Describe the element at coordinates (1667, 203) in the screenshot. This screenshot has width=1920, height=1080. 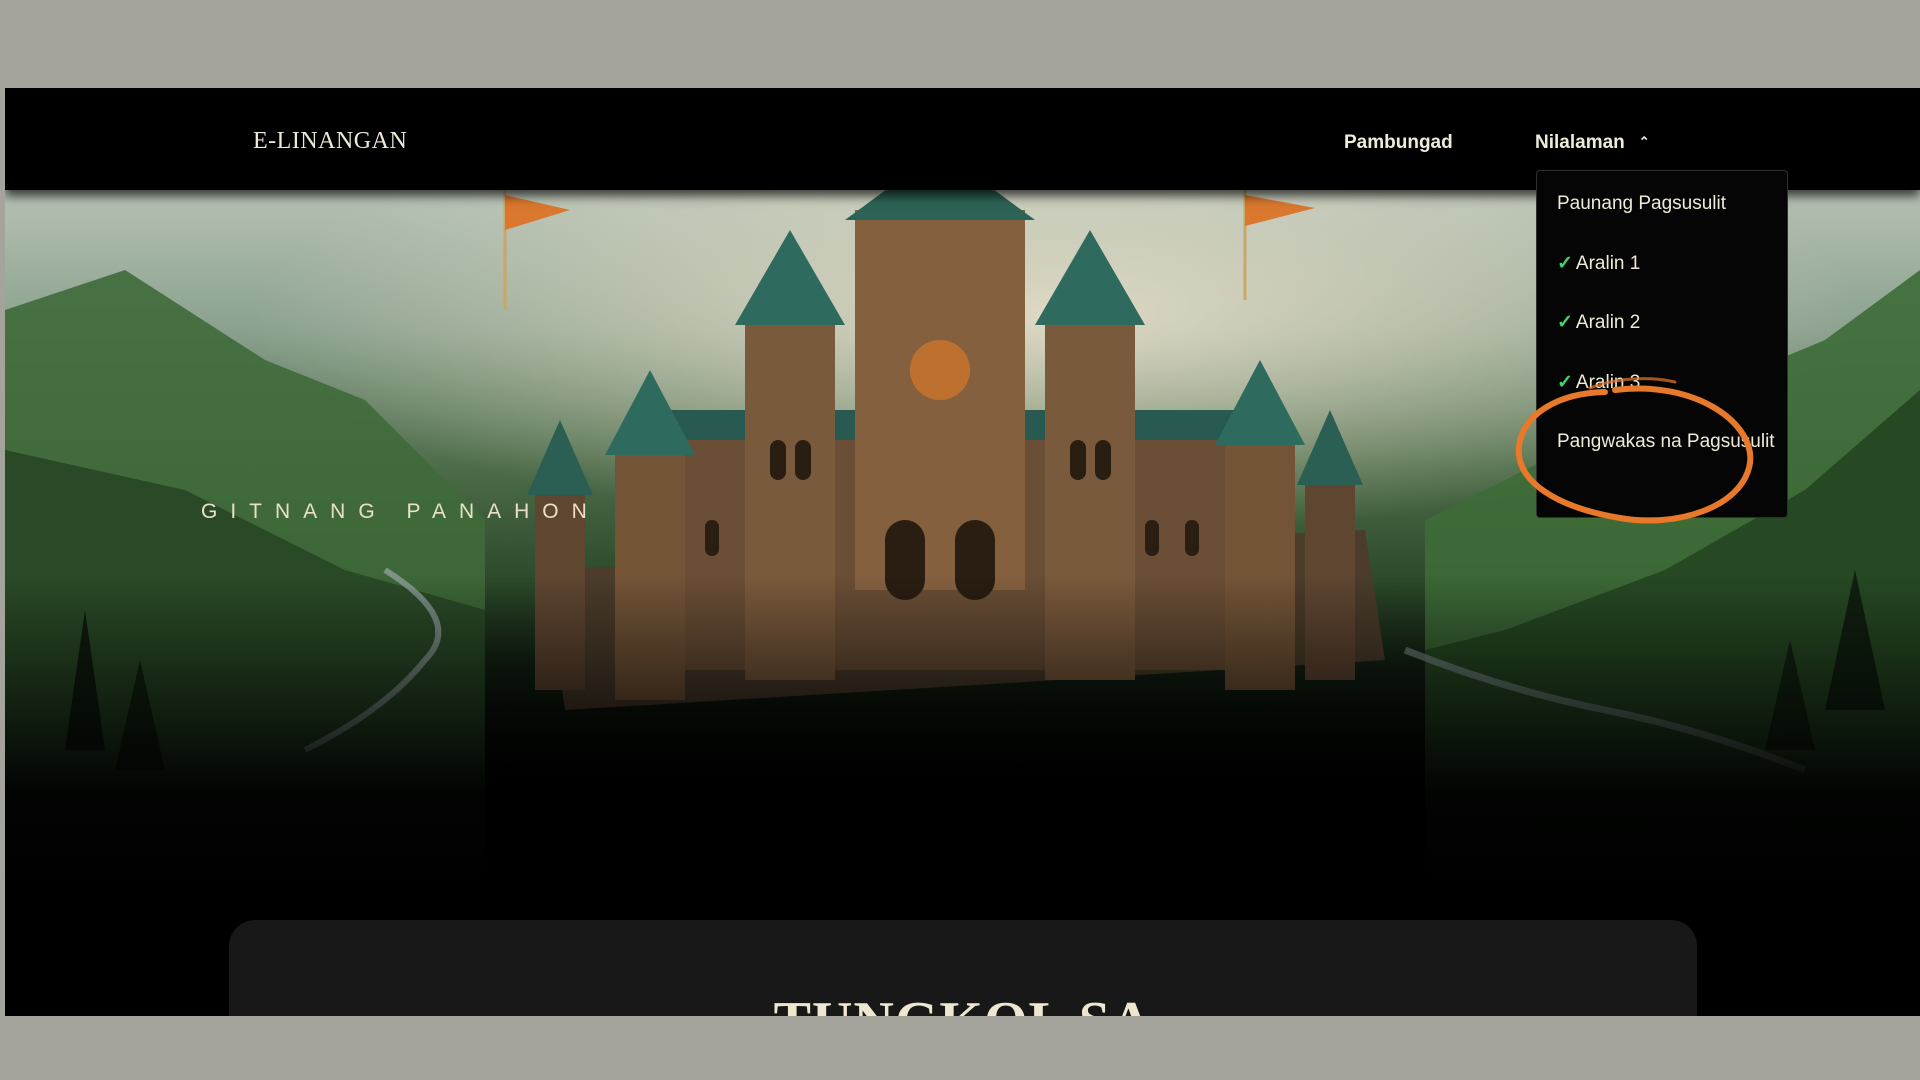
I see `dropdown-item-paunang-pagsusulit: Paunang Pagsusulit` at that location.